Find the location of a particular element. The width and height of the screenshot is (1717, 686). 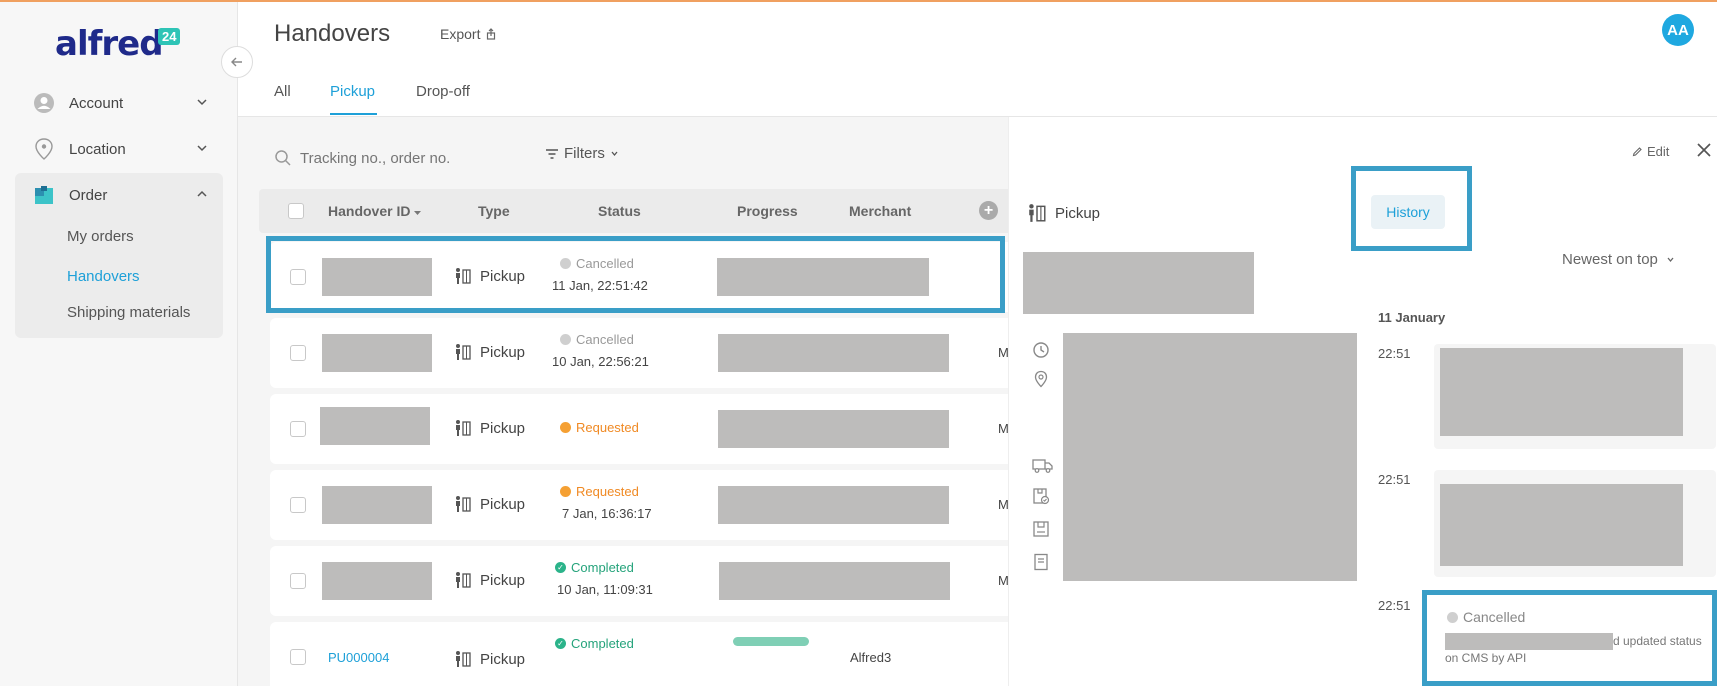

close-panel-button is located at coordinates (1704, 152).